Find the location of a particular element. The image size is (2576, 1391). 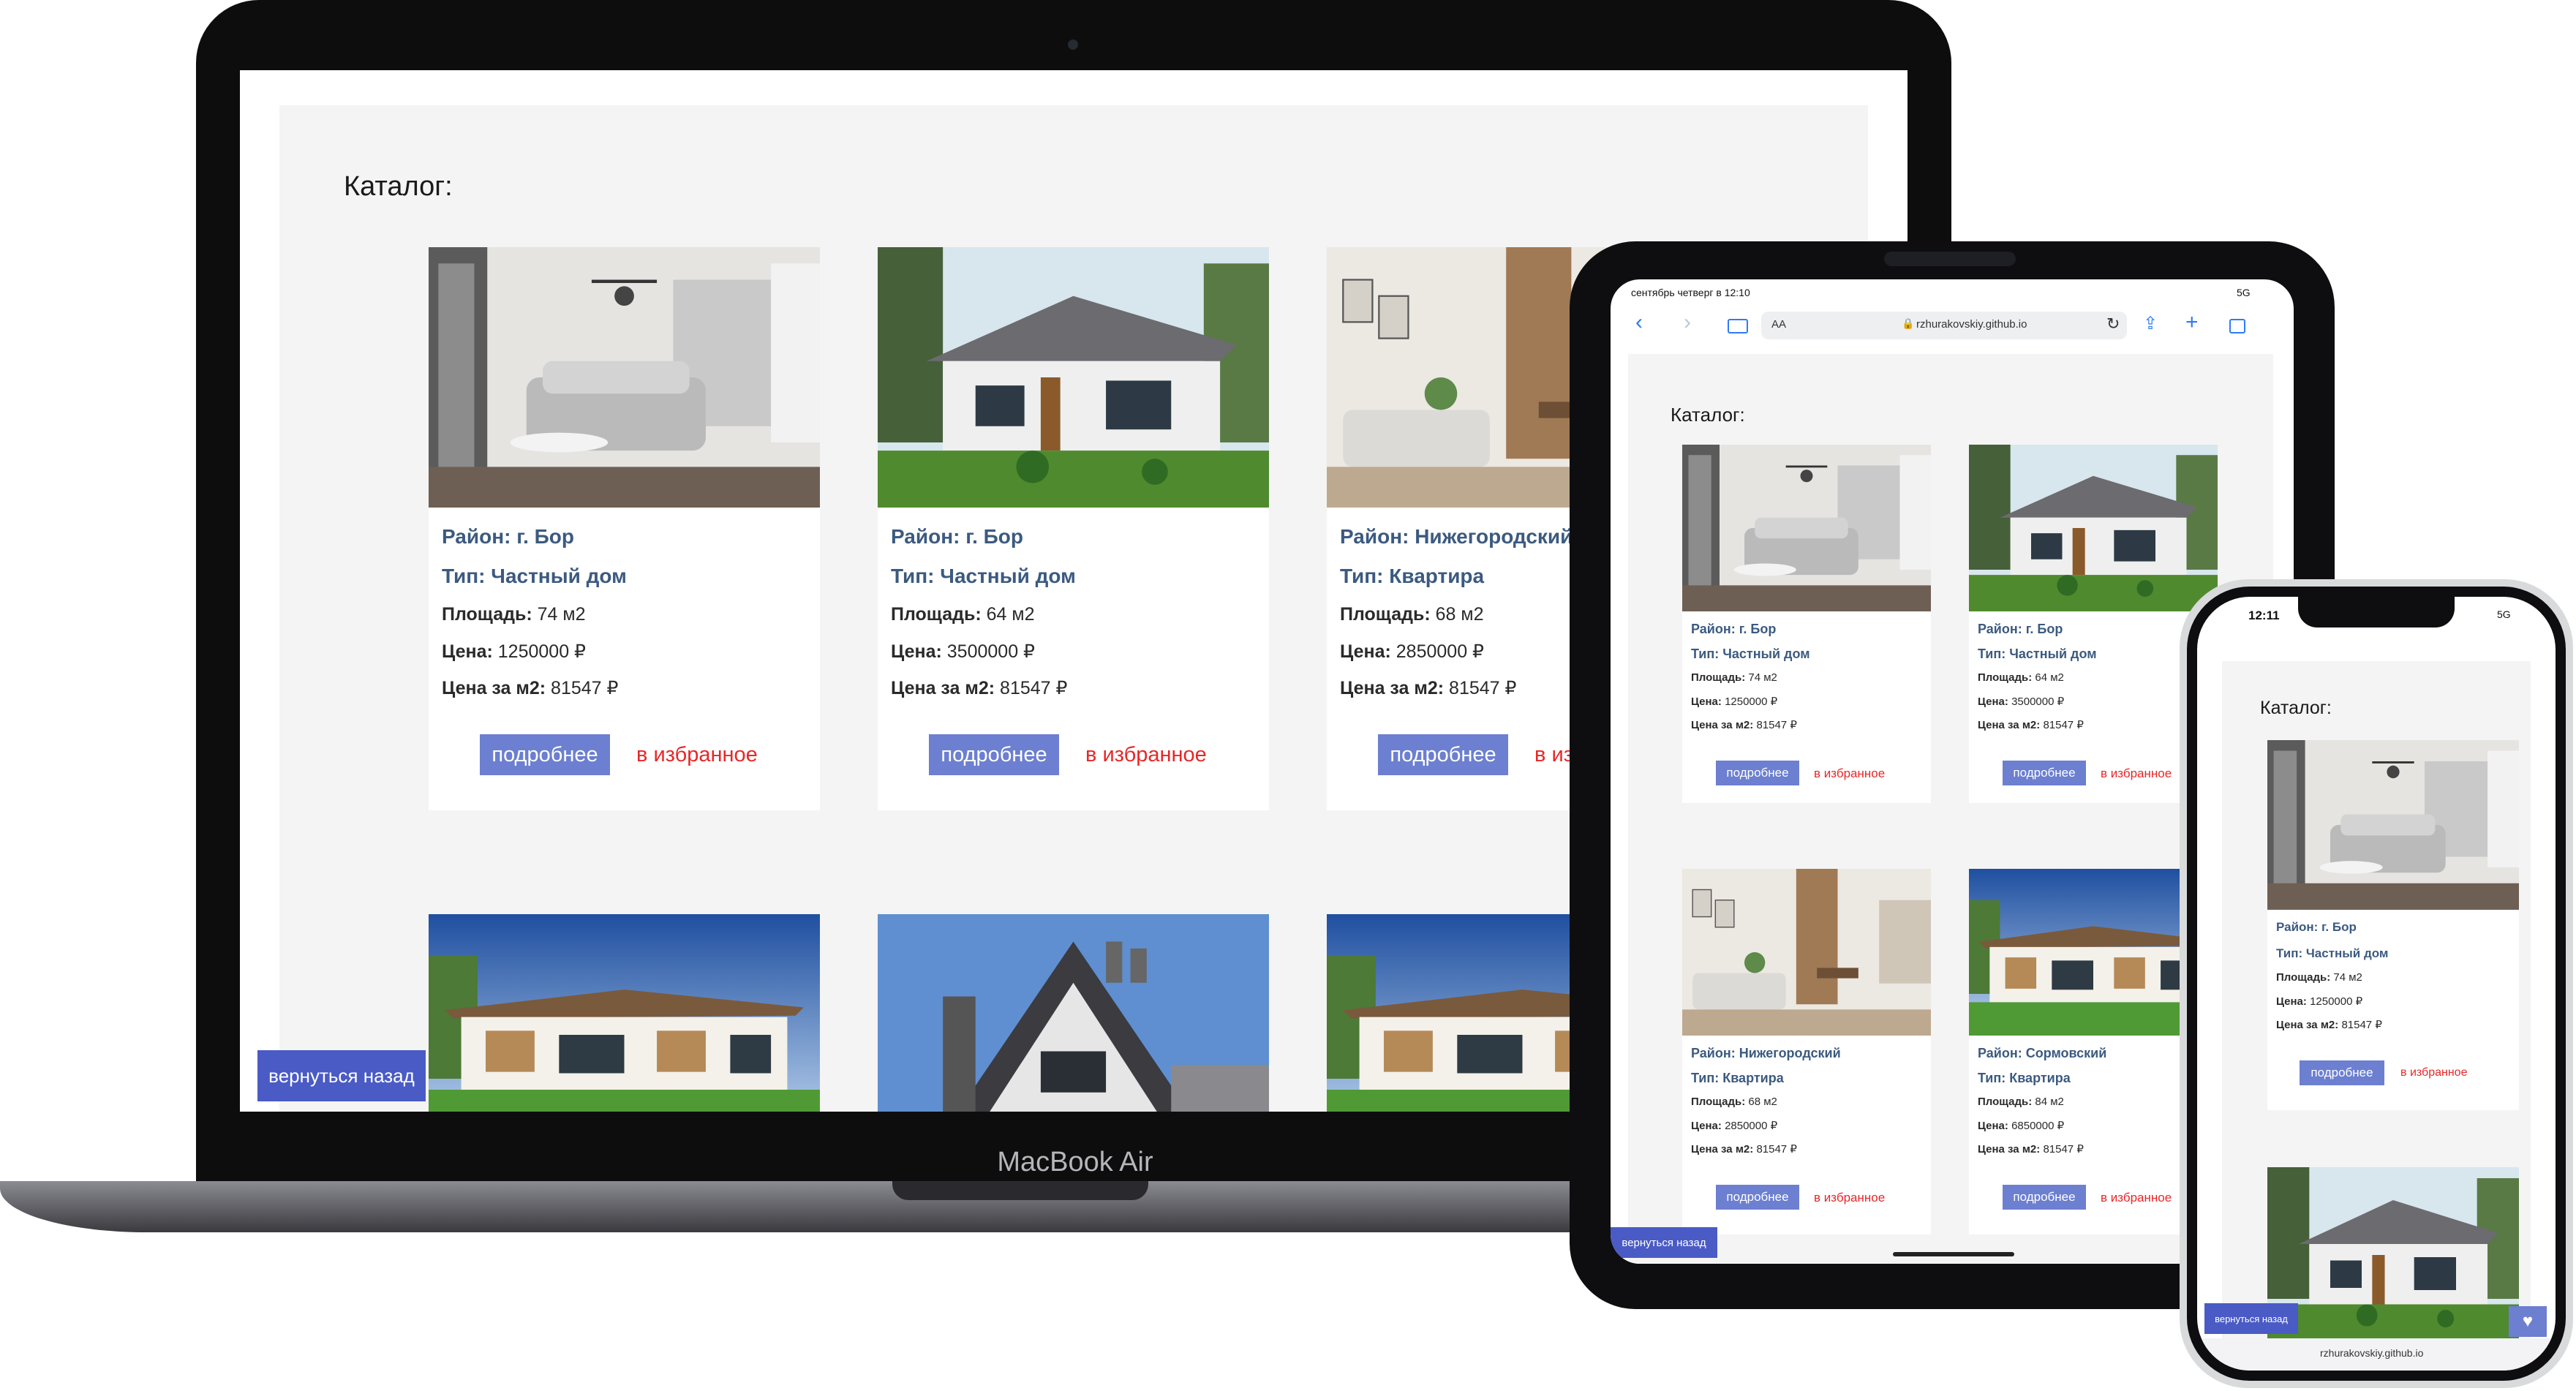

lock-icon: 🔒 is located at coordinates (1908, 323).